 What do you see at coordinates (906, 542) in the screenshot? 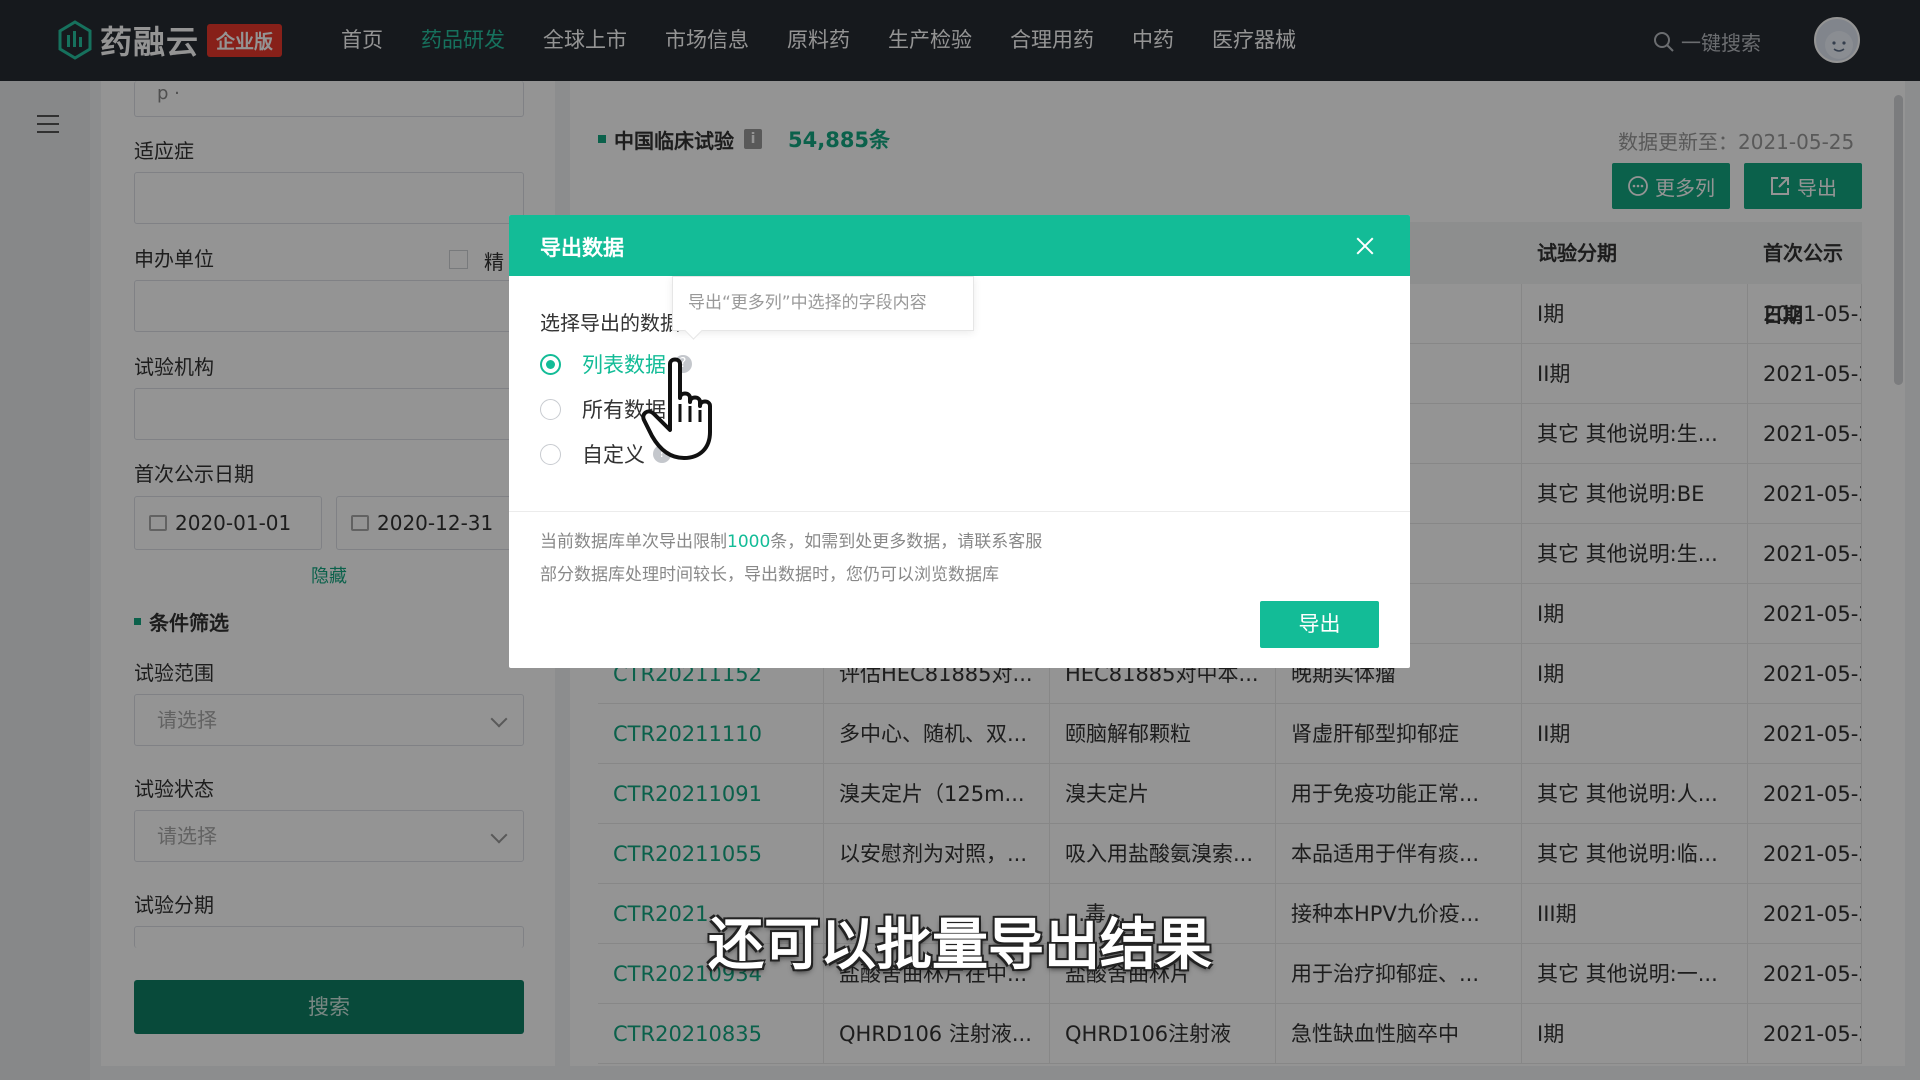
I see `note-text: 条，如需到处更多数据，请联系客服` at bounding box center [906, 542].